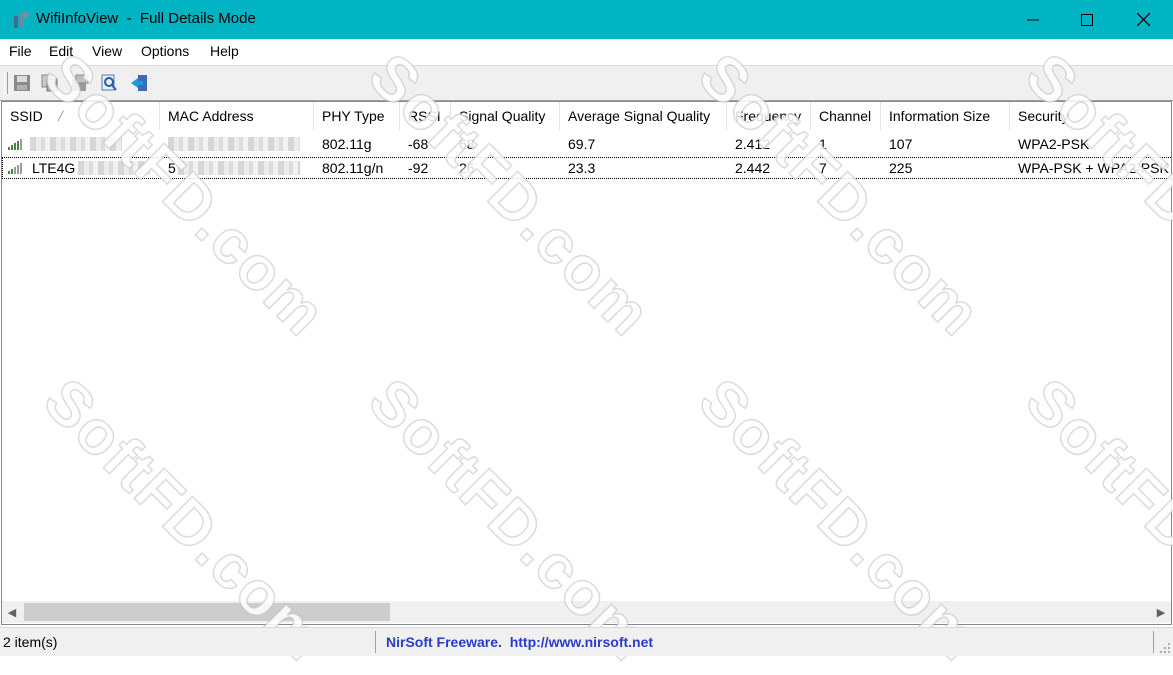 This screenshot has width=1173, height=675. I want to click on cell-frequency: 2.412, so click(753, 144).